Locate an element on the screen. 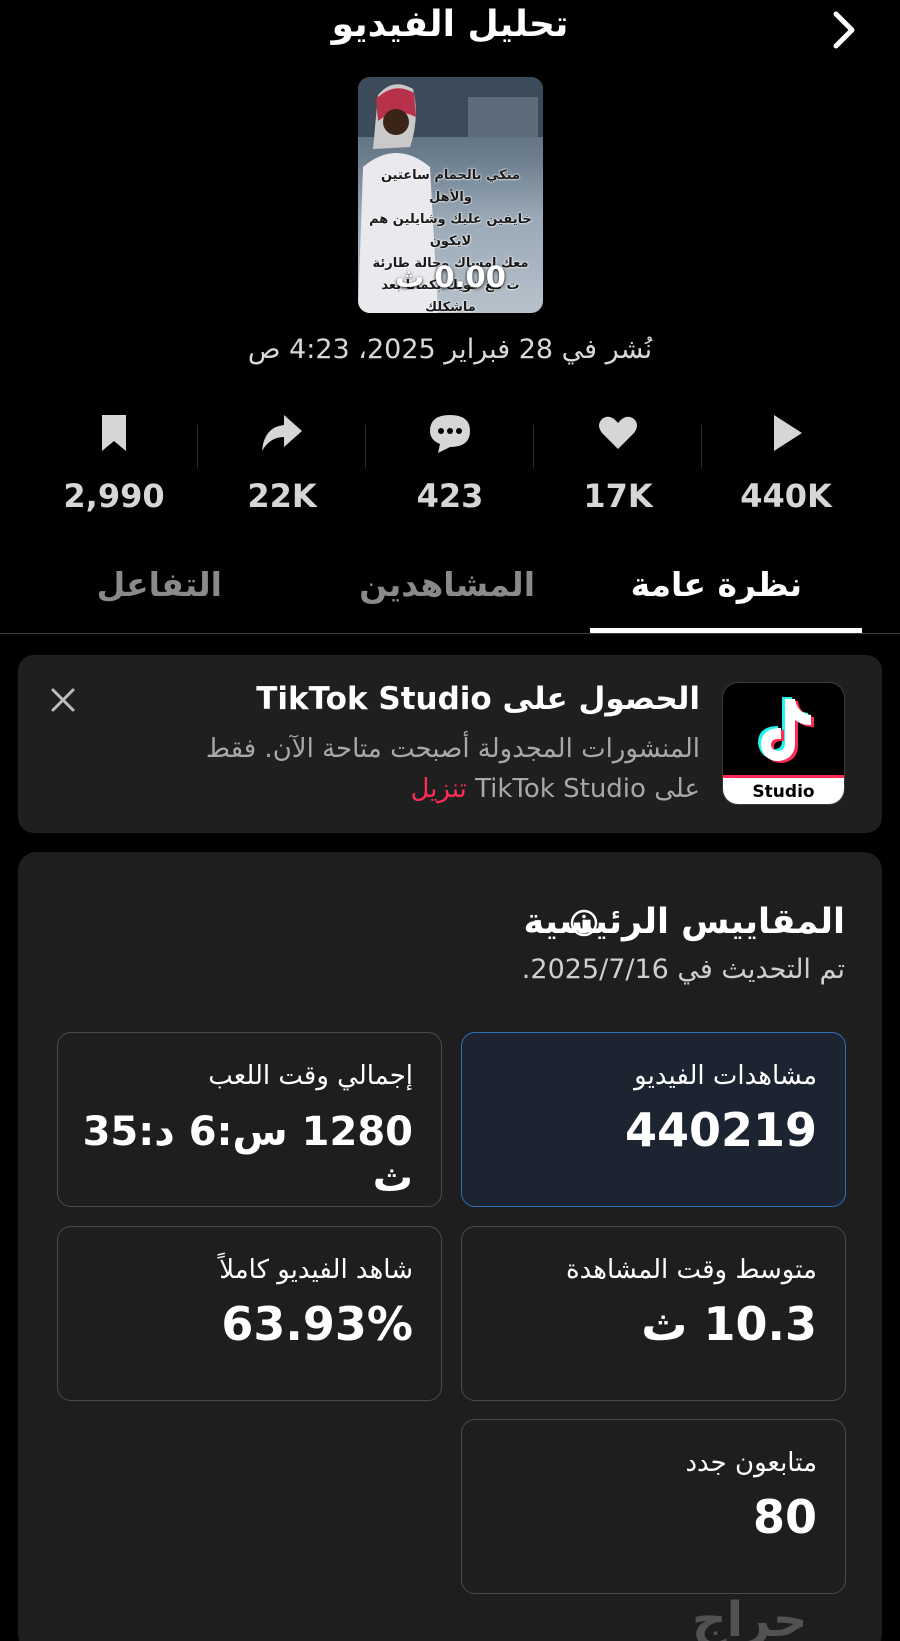 The height and width of the screenshot is (1641, 900). stat-saves: 2,990 is located at coordinates (114, 459).